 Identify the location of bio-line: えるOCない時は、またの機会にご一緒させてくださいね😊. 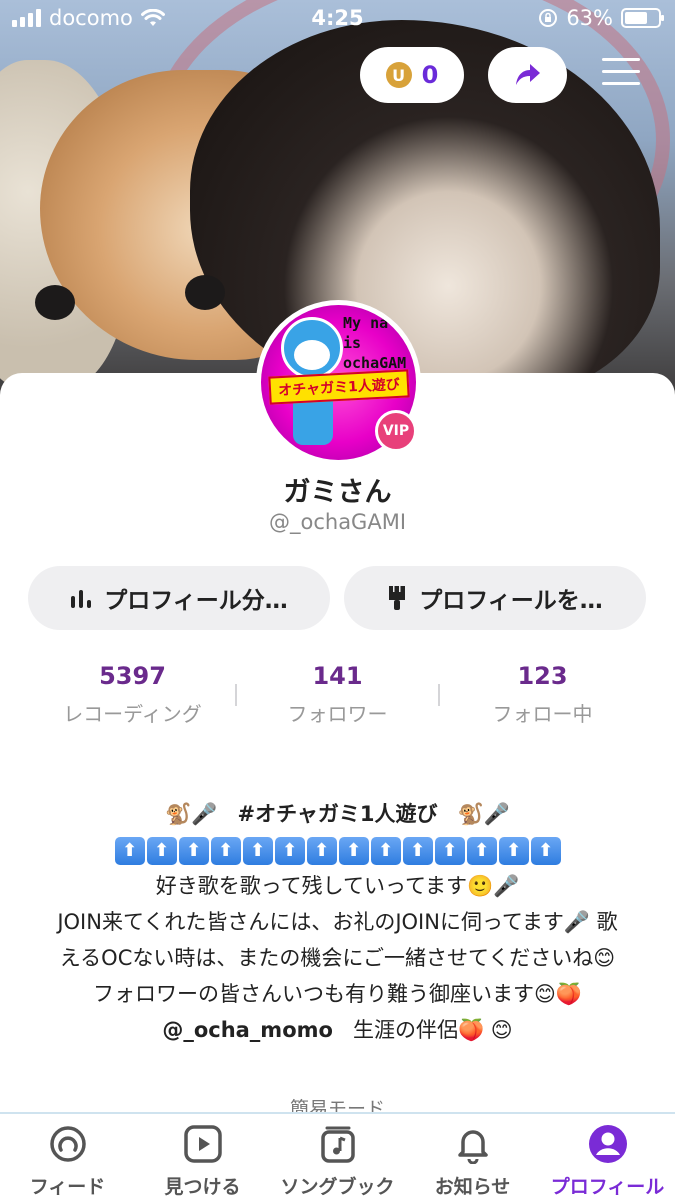
(337, 958).